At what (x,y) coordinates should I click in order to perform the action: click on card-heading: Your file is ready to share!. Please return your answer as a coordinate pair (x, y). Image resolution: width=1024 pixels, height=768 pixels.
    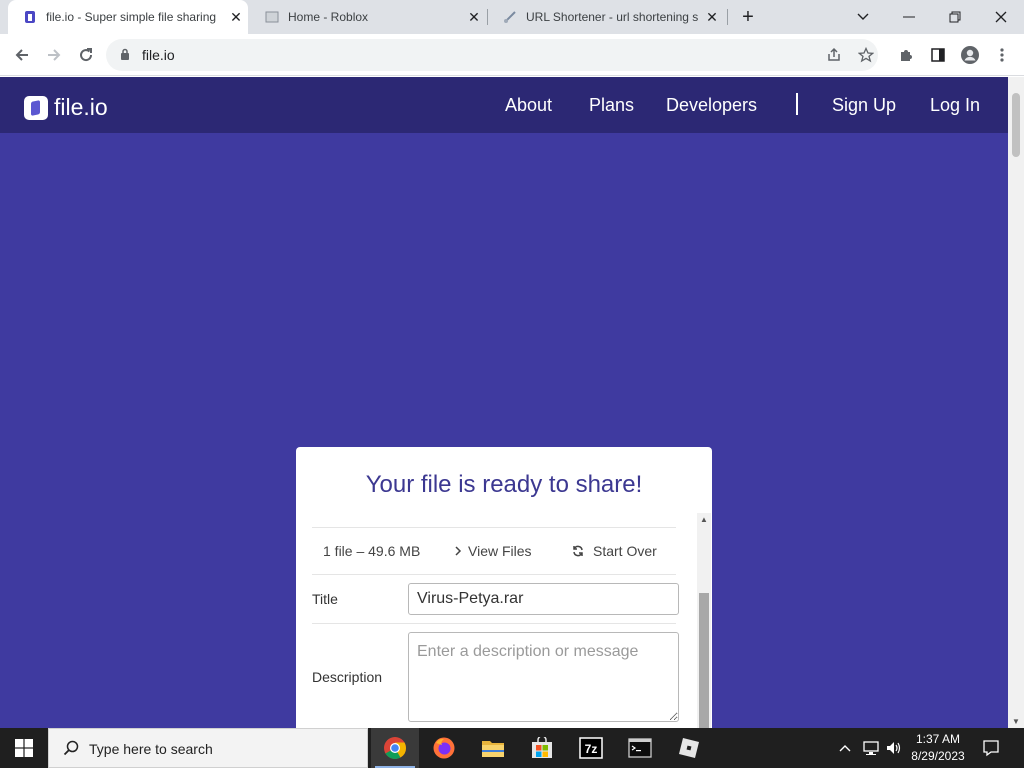
    Looking at the image, I should click on (504, 484).